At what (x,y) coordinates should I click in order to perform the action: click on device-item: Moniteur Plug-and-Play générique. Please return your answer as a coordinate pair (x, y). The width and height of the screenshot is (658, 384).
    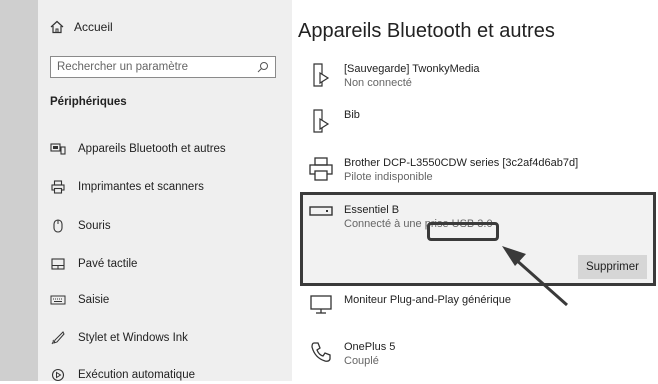
    Looking at the image, I should click on (483, 304).